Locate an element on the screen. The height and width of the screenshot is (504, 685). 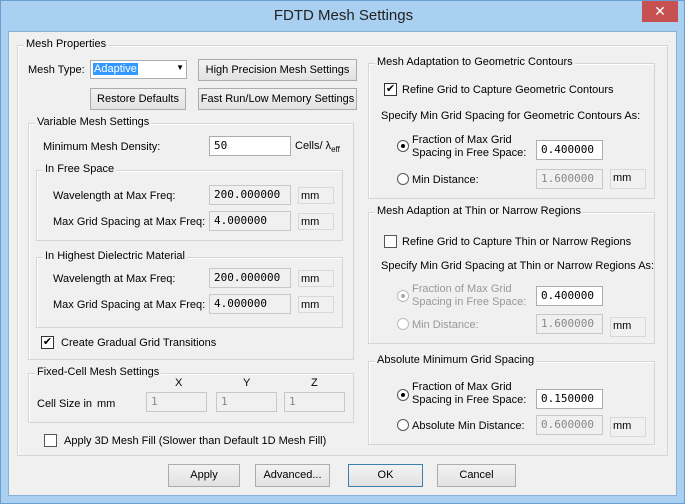
group-label: Mesh Adaption at Thin or Narrow Regions is located at coordinates (479, 211).